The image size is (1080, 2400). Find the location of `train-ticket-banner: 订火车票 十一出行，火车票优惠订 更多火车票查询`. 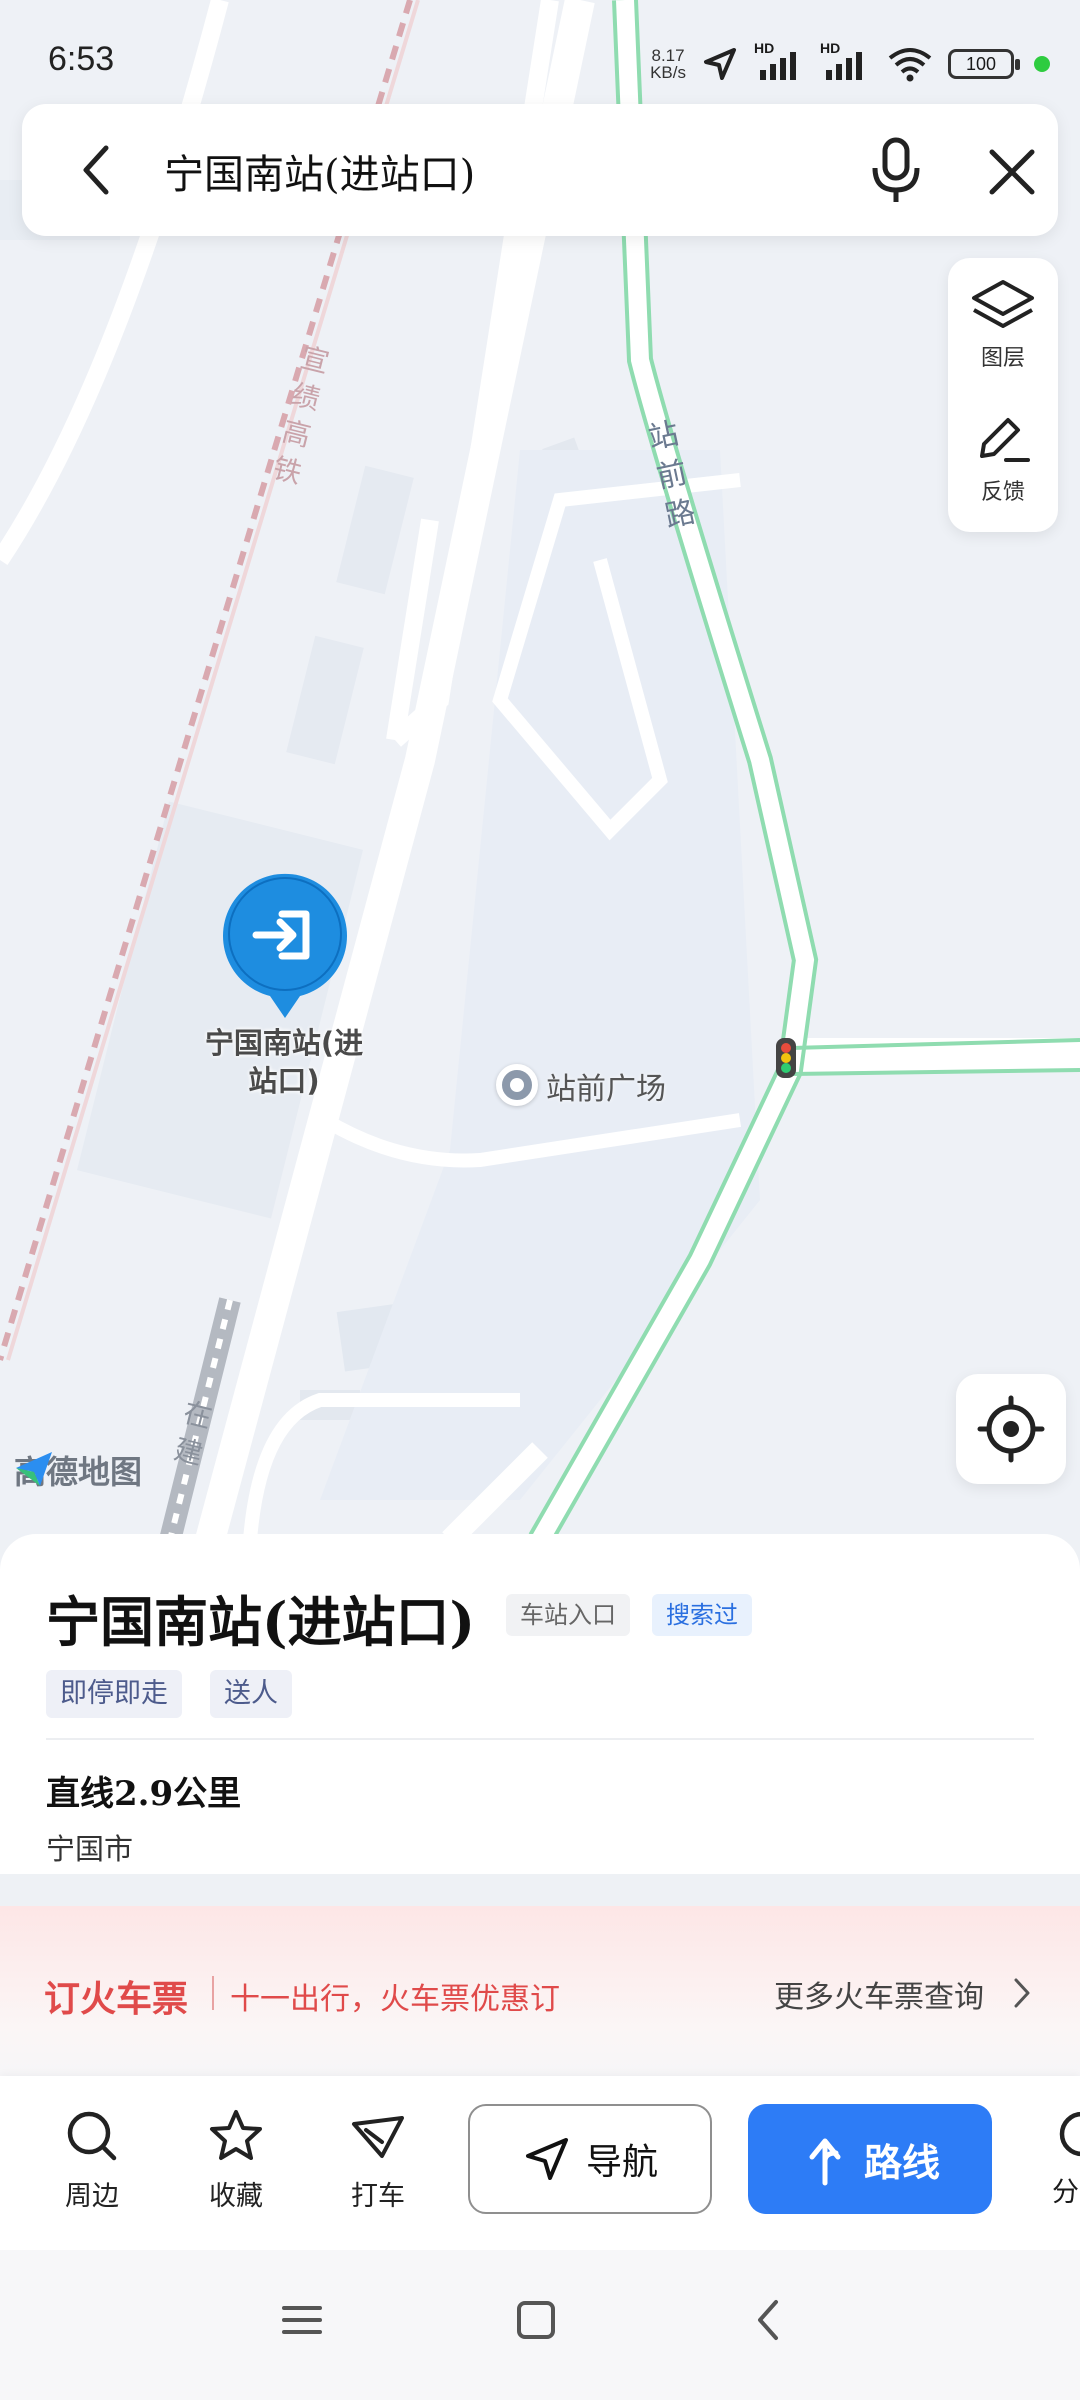

train-ticket-banner: 订火车票 十一出行，火车票优惠订 更多火车票查询 is located at coordinates (540, 1993).